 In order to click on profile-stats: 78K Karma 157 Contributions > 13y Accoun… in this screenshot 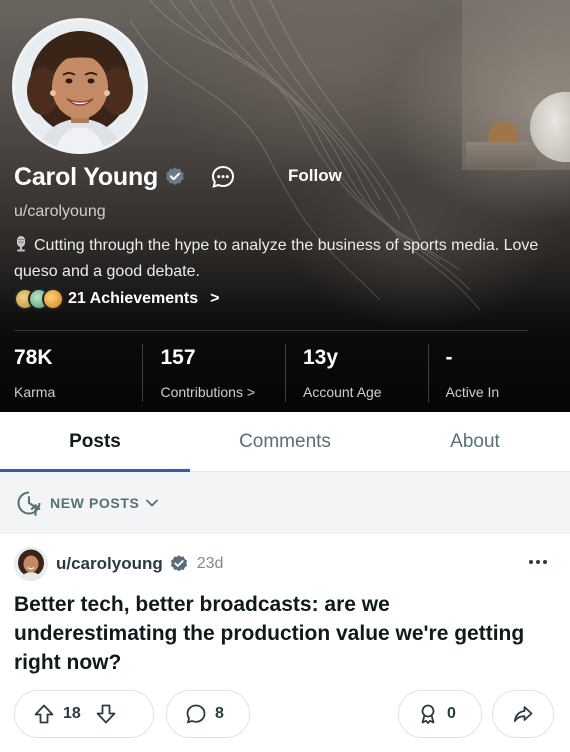, I will do `click(285, 373)`.